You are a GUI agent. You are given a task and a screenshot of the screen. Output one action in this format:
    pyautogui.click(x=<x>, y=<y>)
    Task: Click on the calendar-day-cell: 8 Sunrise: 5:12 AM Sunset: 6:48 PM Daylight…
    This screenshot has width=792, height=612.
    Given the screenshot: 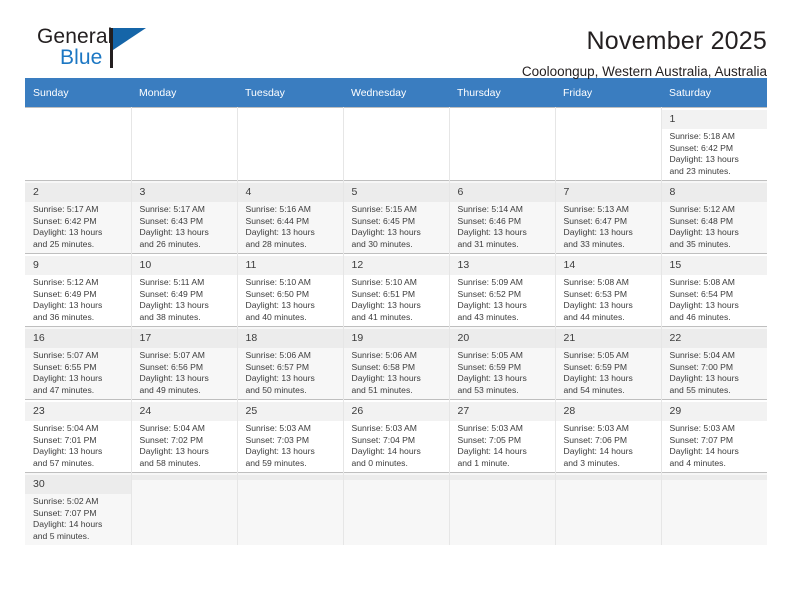 What is the action you would take?
    pyautogui.click(x=714, y=217)
    